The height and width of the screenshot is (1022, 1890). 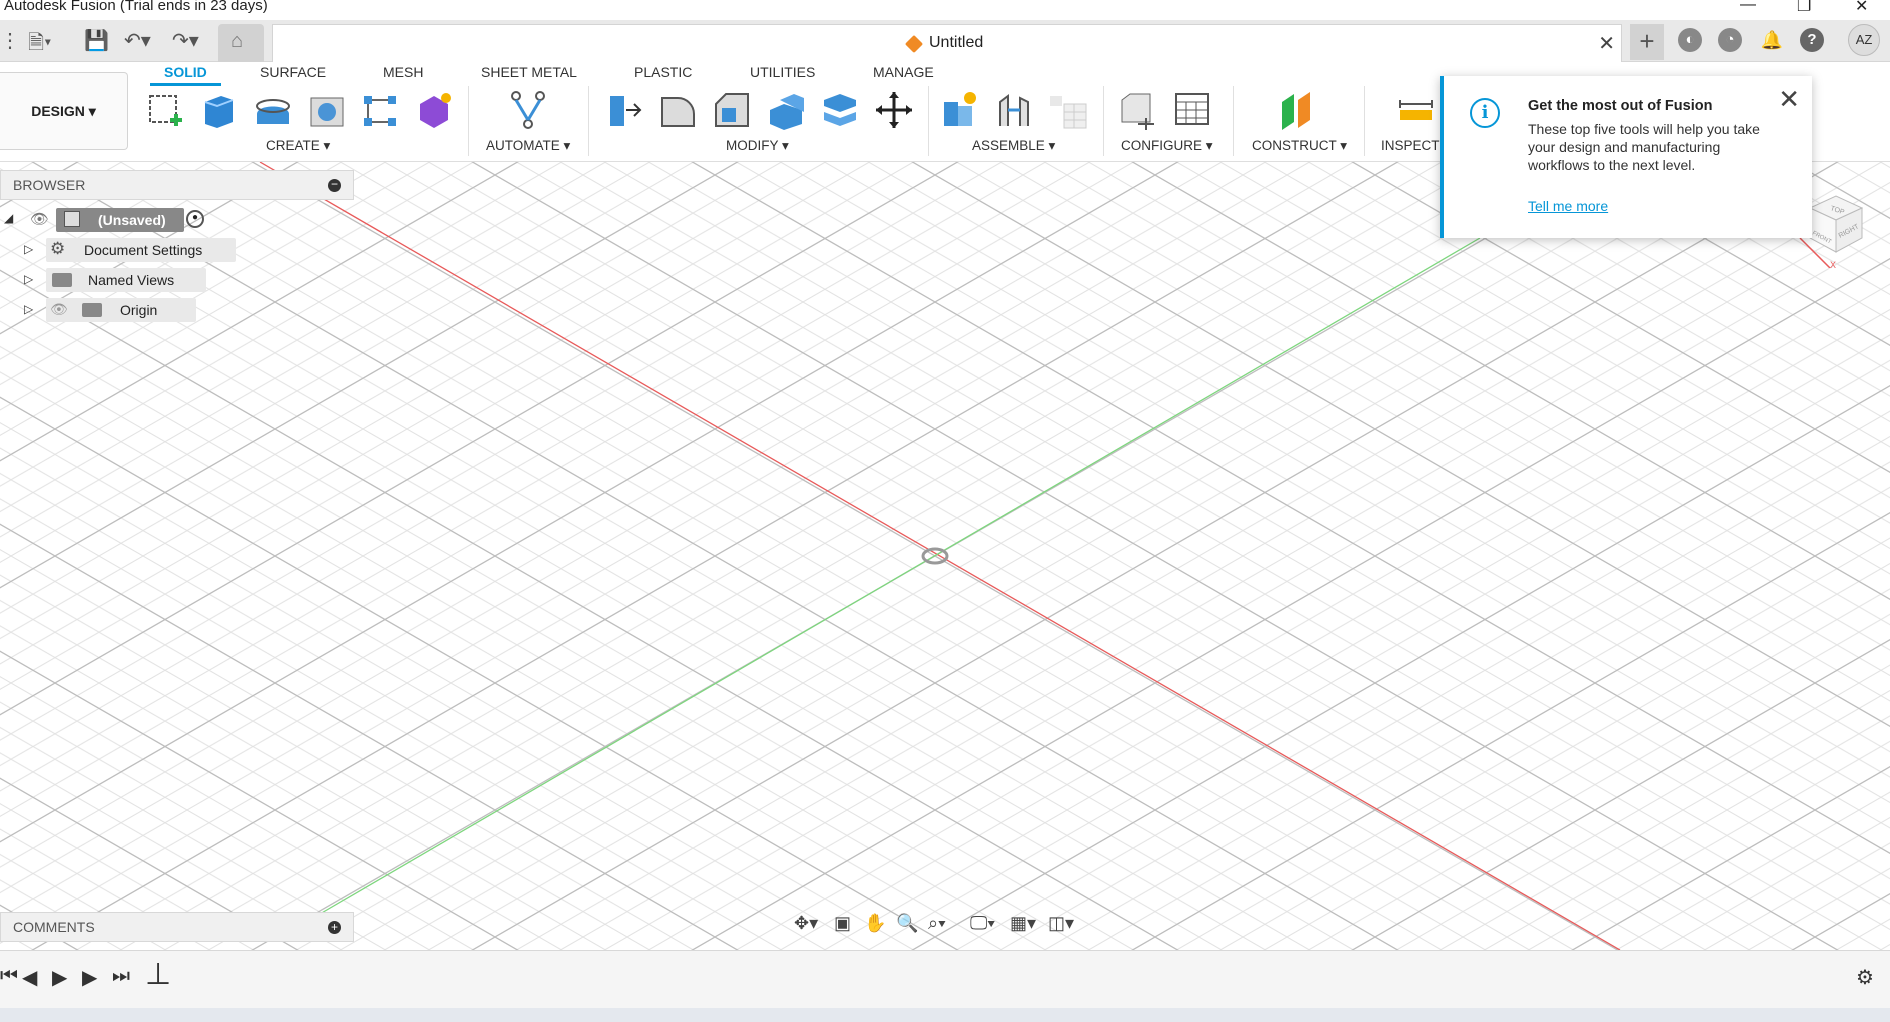 What do you see at coordinates (137, 40) in the screenshot?
I see `undo-icon: ↶▾` at bounding box center [137, 40].